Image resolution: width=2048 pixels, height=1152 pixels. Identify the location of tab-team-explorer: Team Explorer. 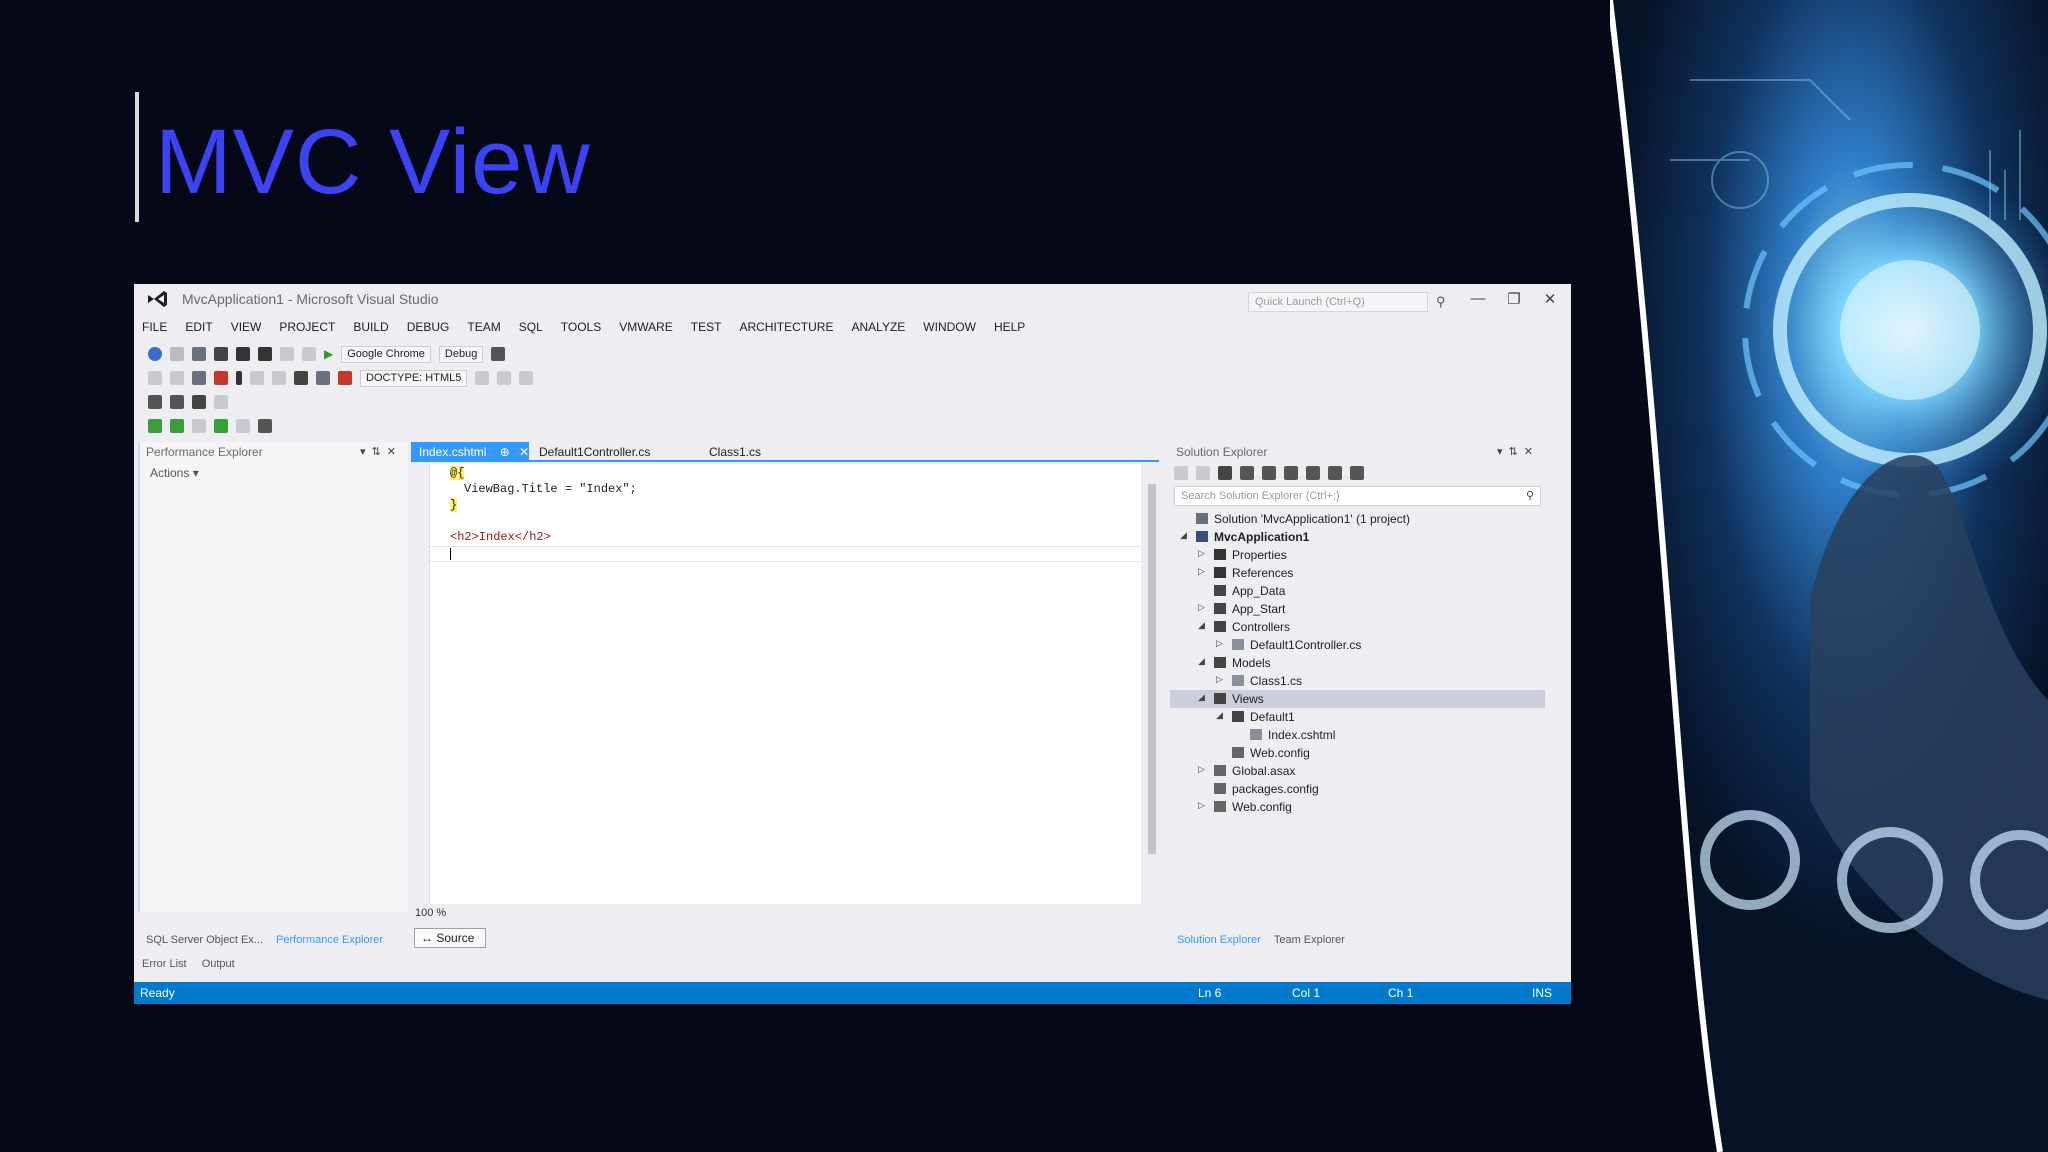
(1309, 940).